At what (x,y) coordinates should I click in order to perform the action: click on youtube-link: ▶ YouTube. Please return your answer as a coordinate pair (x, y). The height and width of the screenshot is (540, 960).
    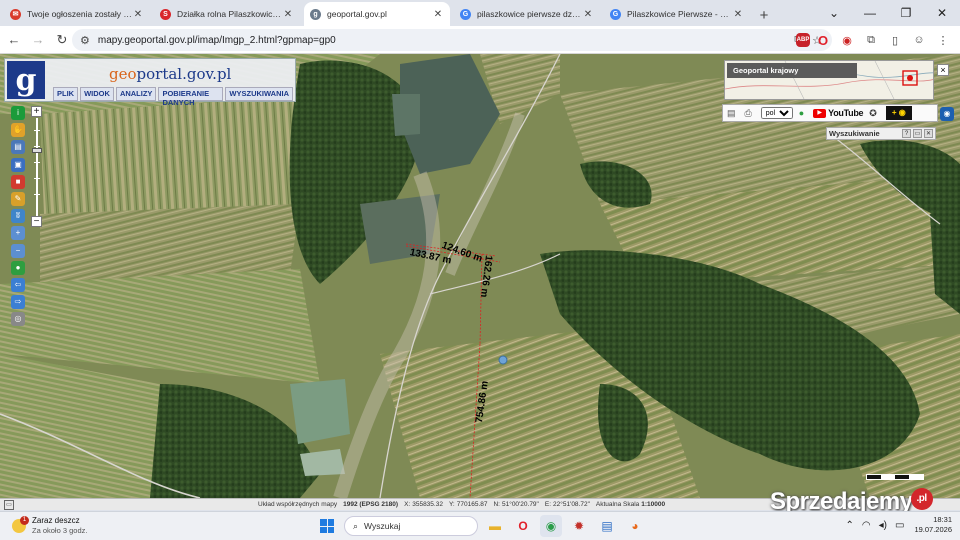
    Looking at the image, I should click on (838, 113).